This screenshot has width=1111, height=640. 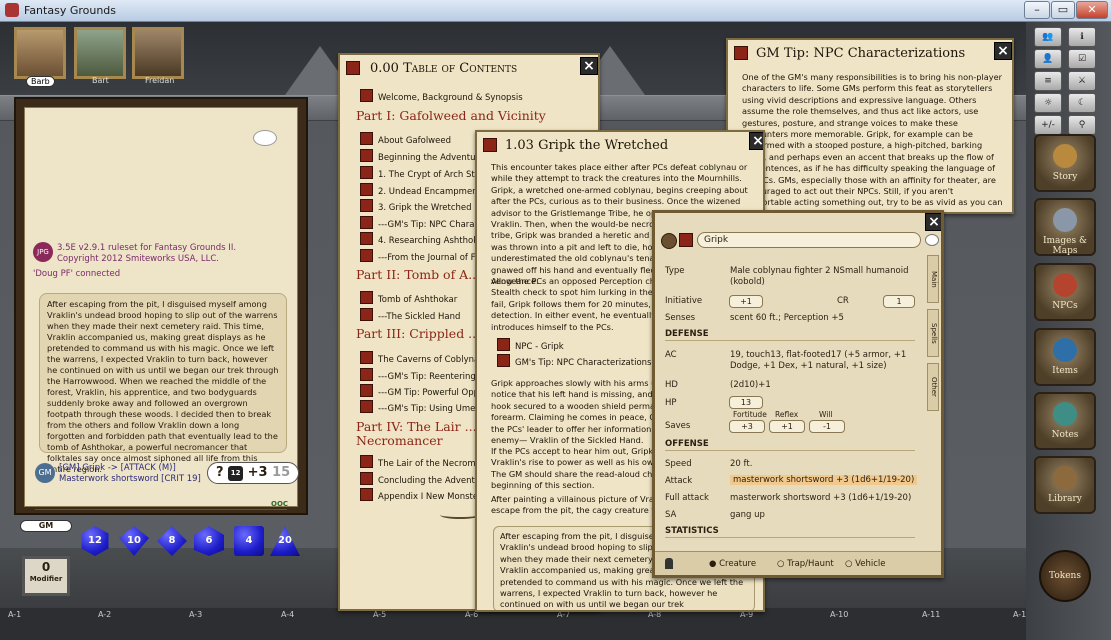 What do you see at coordinates (1065, 499) in the screenshot?
I see `library-label: Library` at bounding box center [1065, 499].